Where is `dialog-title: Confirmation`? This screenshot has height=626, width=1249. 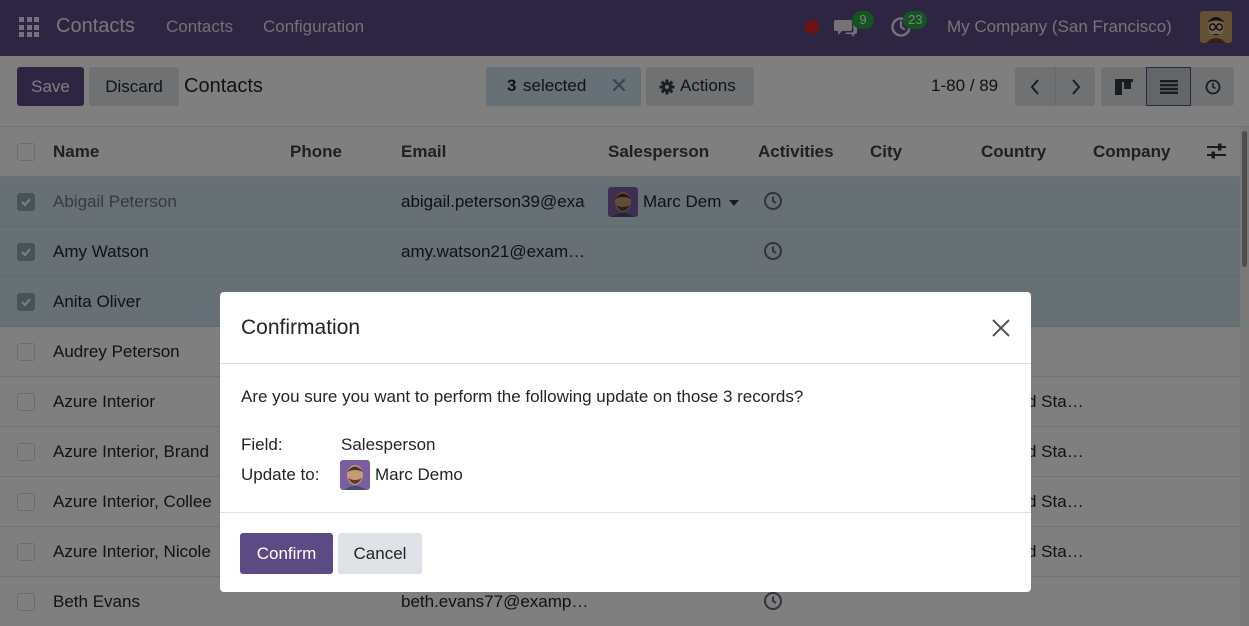 dialog-title: Confirmation is located at coordinates (301, 327).